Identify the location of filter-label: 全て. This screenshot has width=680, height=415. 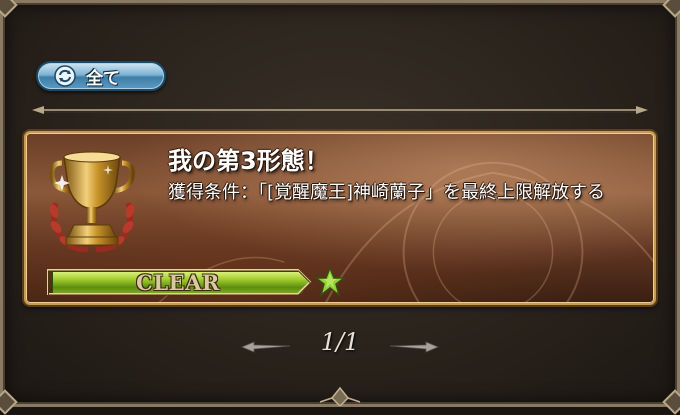
(103, 78).